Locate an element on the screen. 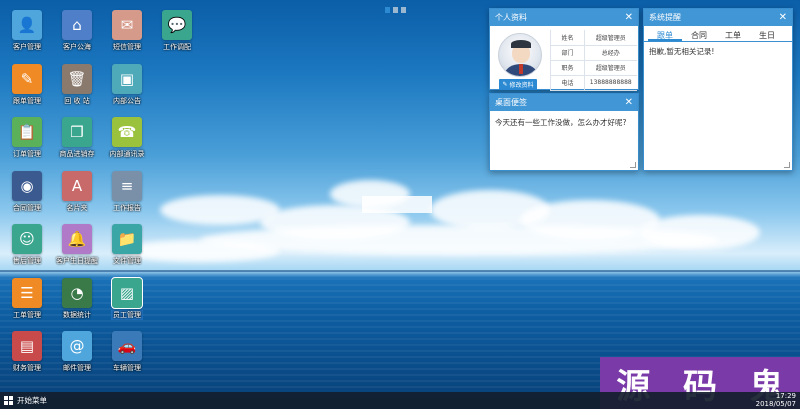  desktop-icon: ⌂ 客户公海 is located at coordinates (77, 31).